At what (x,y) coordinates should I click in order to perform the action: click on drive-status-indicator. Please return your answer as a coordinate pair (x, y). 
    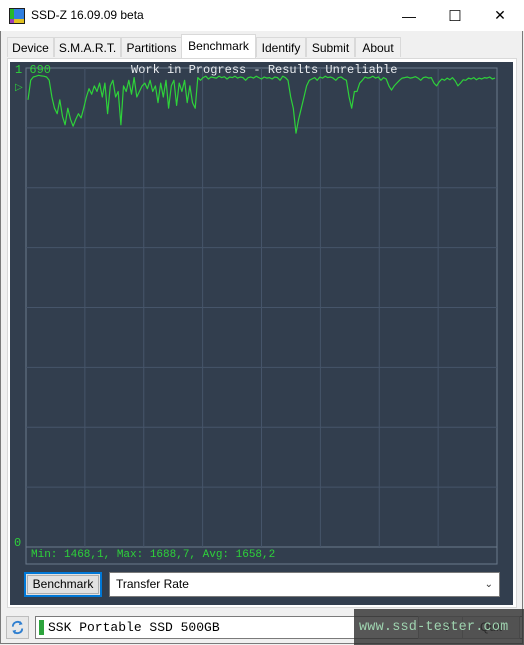
    Looking at the image, I should click on (41, 627).